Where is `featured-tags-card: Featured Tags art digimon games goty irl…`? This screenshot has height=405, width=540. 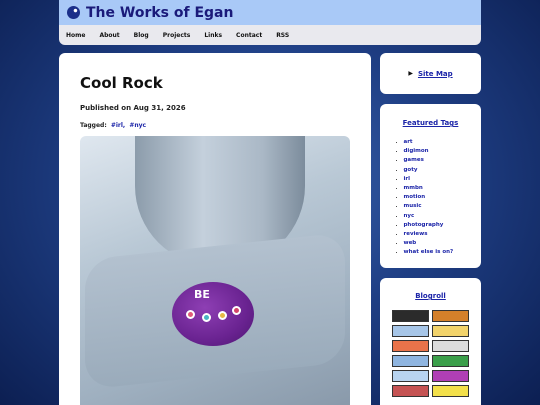
featured-tags-card: Featured Tags art digimon games goty irl… is located at coordinates (430, 186).